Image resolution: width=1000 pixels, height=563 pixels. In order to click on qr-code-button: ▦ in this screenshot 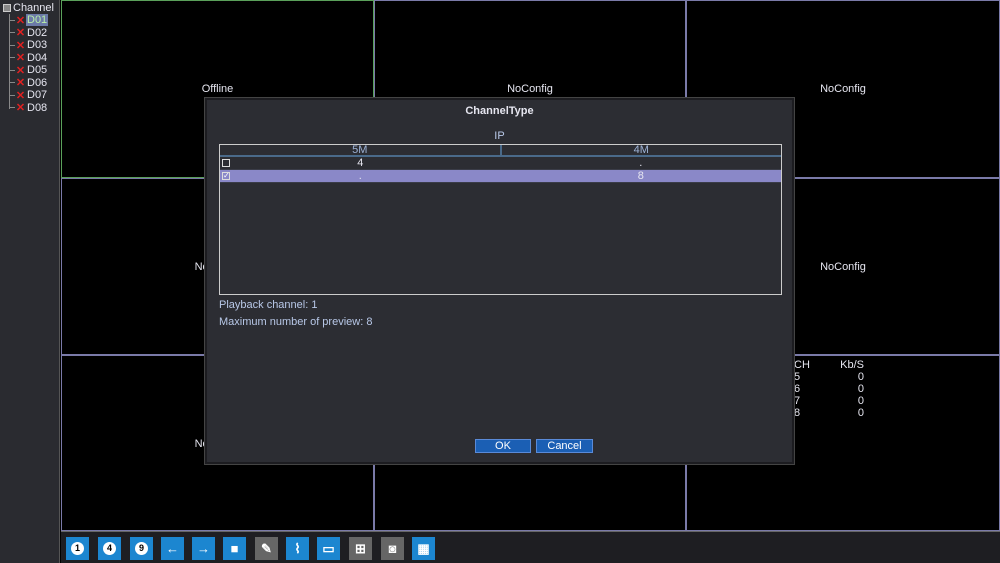, I will do `click(423, 548)`.